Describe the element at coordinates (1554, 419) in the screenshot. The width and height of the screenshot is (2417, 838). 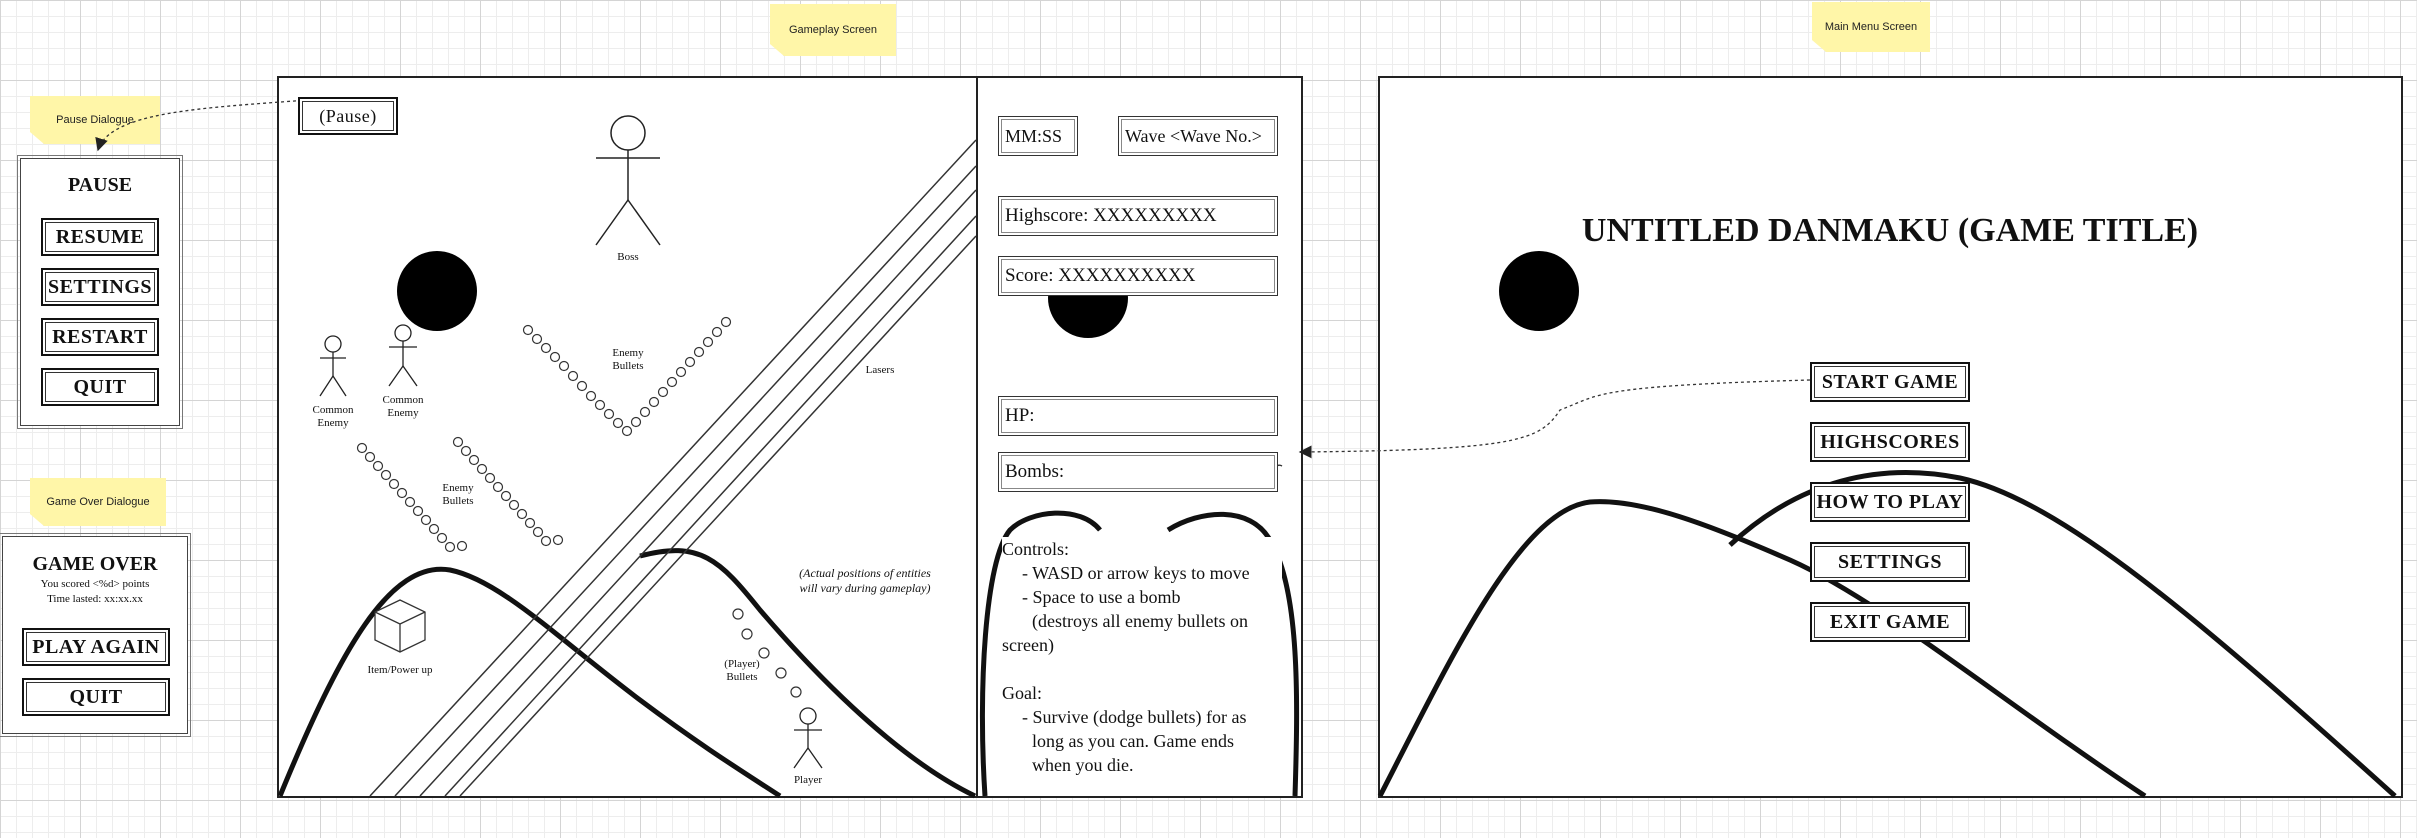
I see `start-game-link-arrow` at that location.